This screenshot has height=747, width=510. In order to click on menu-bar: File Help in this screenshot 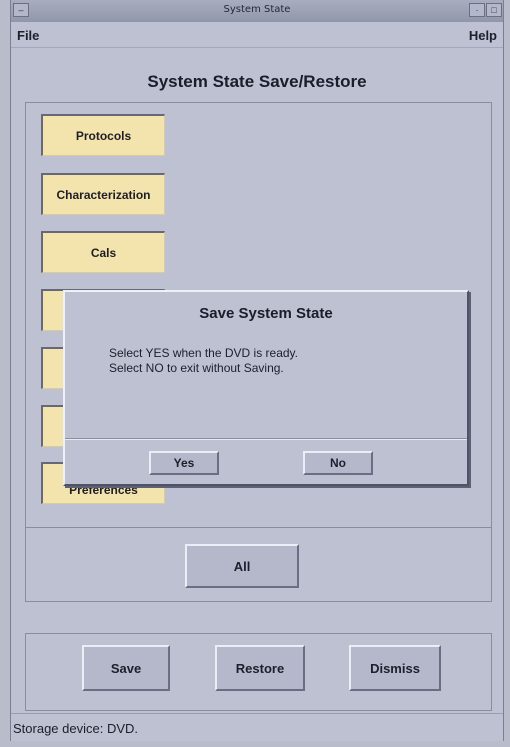, I will do `click(257, 35)`.